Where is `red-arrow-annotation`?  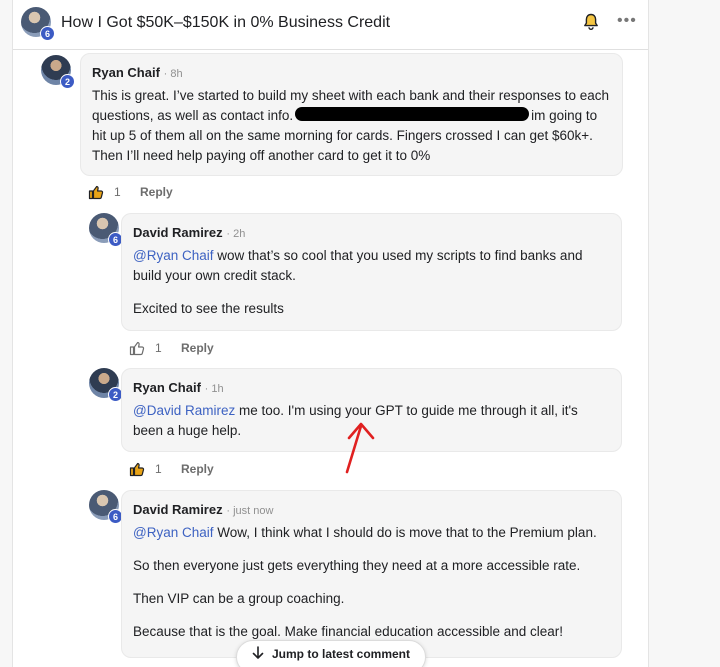
red-arrow-annotation is located at coordinates (360, 448).